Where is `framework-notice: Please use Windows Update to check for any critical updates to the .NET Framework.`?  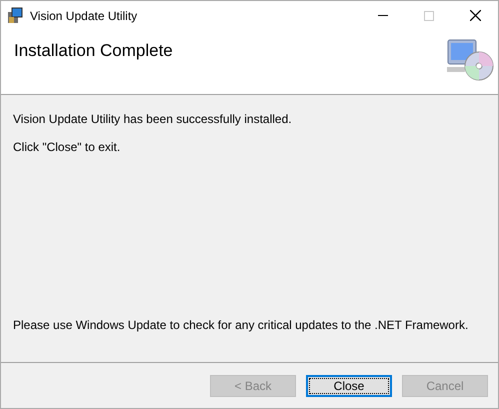 framework-notice: Please use Windows Update to check for any critical updates to the .NET Framework. is located at coordinates (241, 325).